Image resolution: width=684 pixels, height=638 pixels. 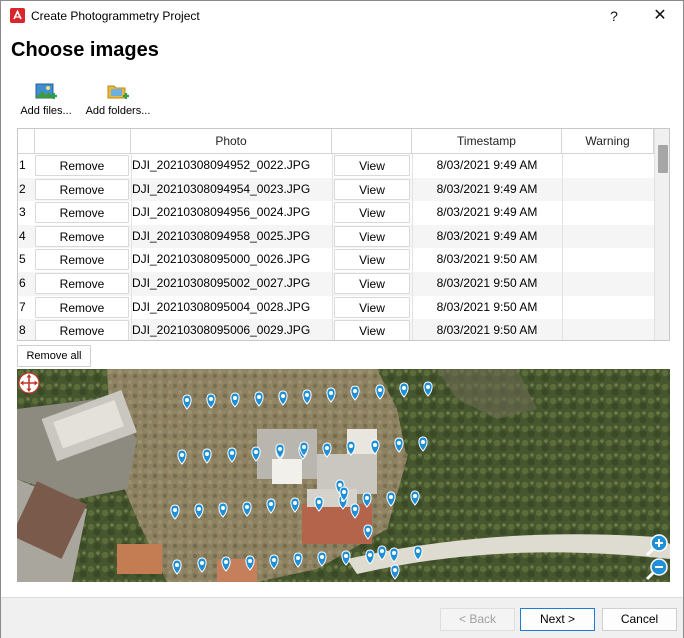 What do you see at coordinates (660, 16) in the screenshot?
I see `close-button: ✕` at bounding box center [660, 16].